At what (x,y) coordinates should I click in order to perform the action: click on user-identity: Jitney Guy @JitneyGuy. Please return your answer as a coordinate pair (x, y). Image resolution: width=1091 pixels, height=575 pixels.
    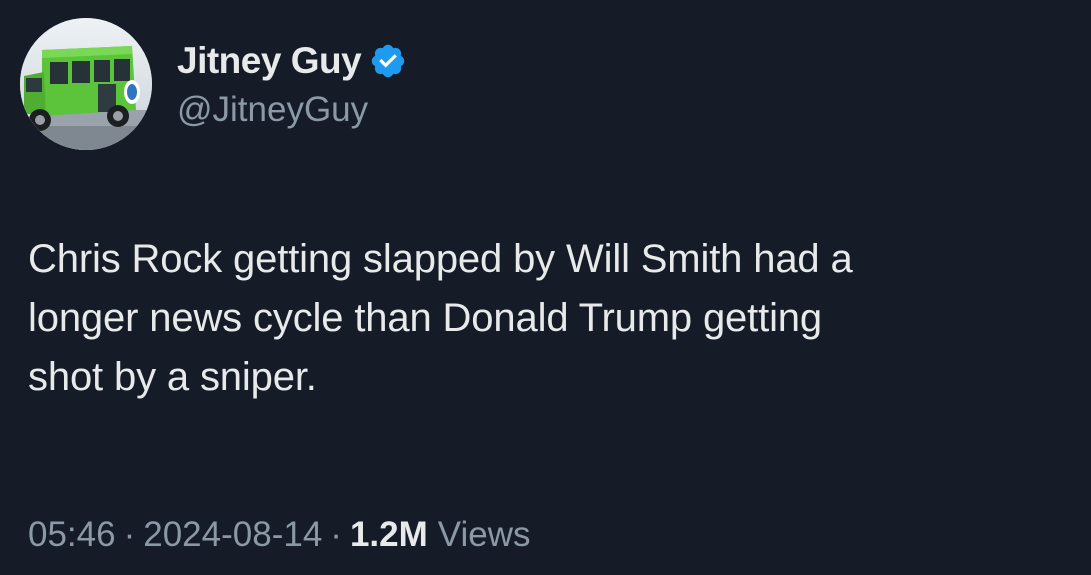
    Looking at the image, I should click on (292, 83).